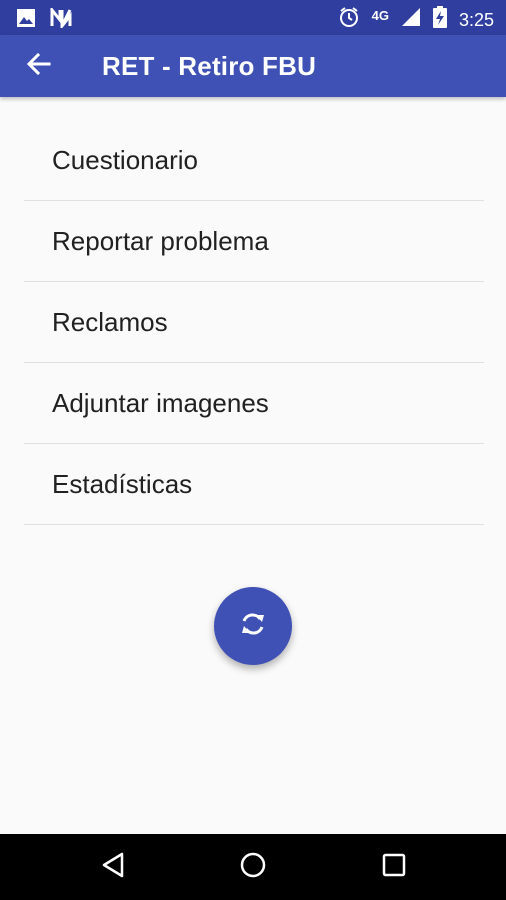  I want to click on battery-charging-icon, so click(439, 19).